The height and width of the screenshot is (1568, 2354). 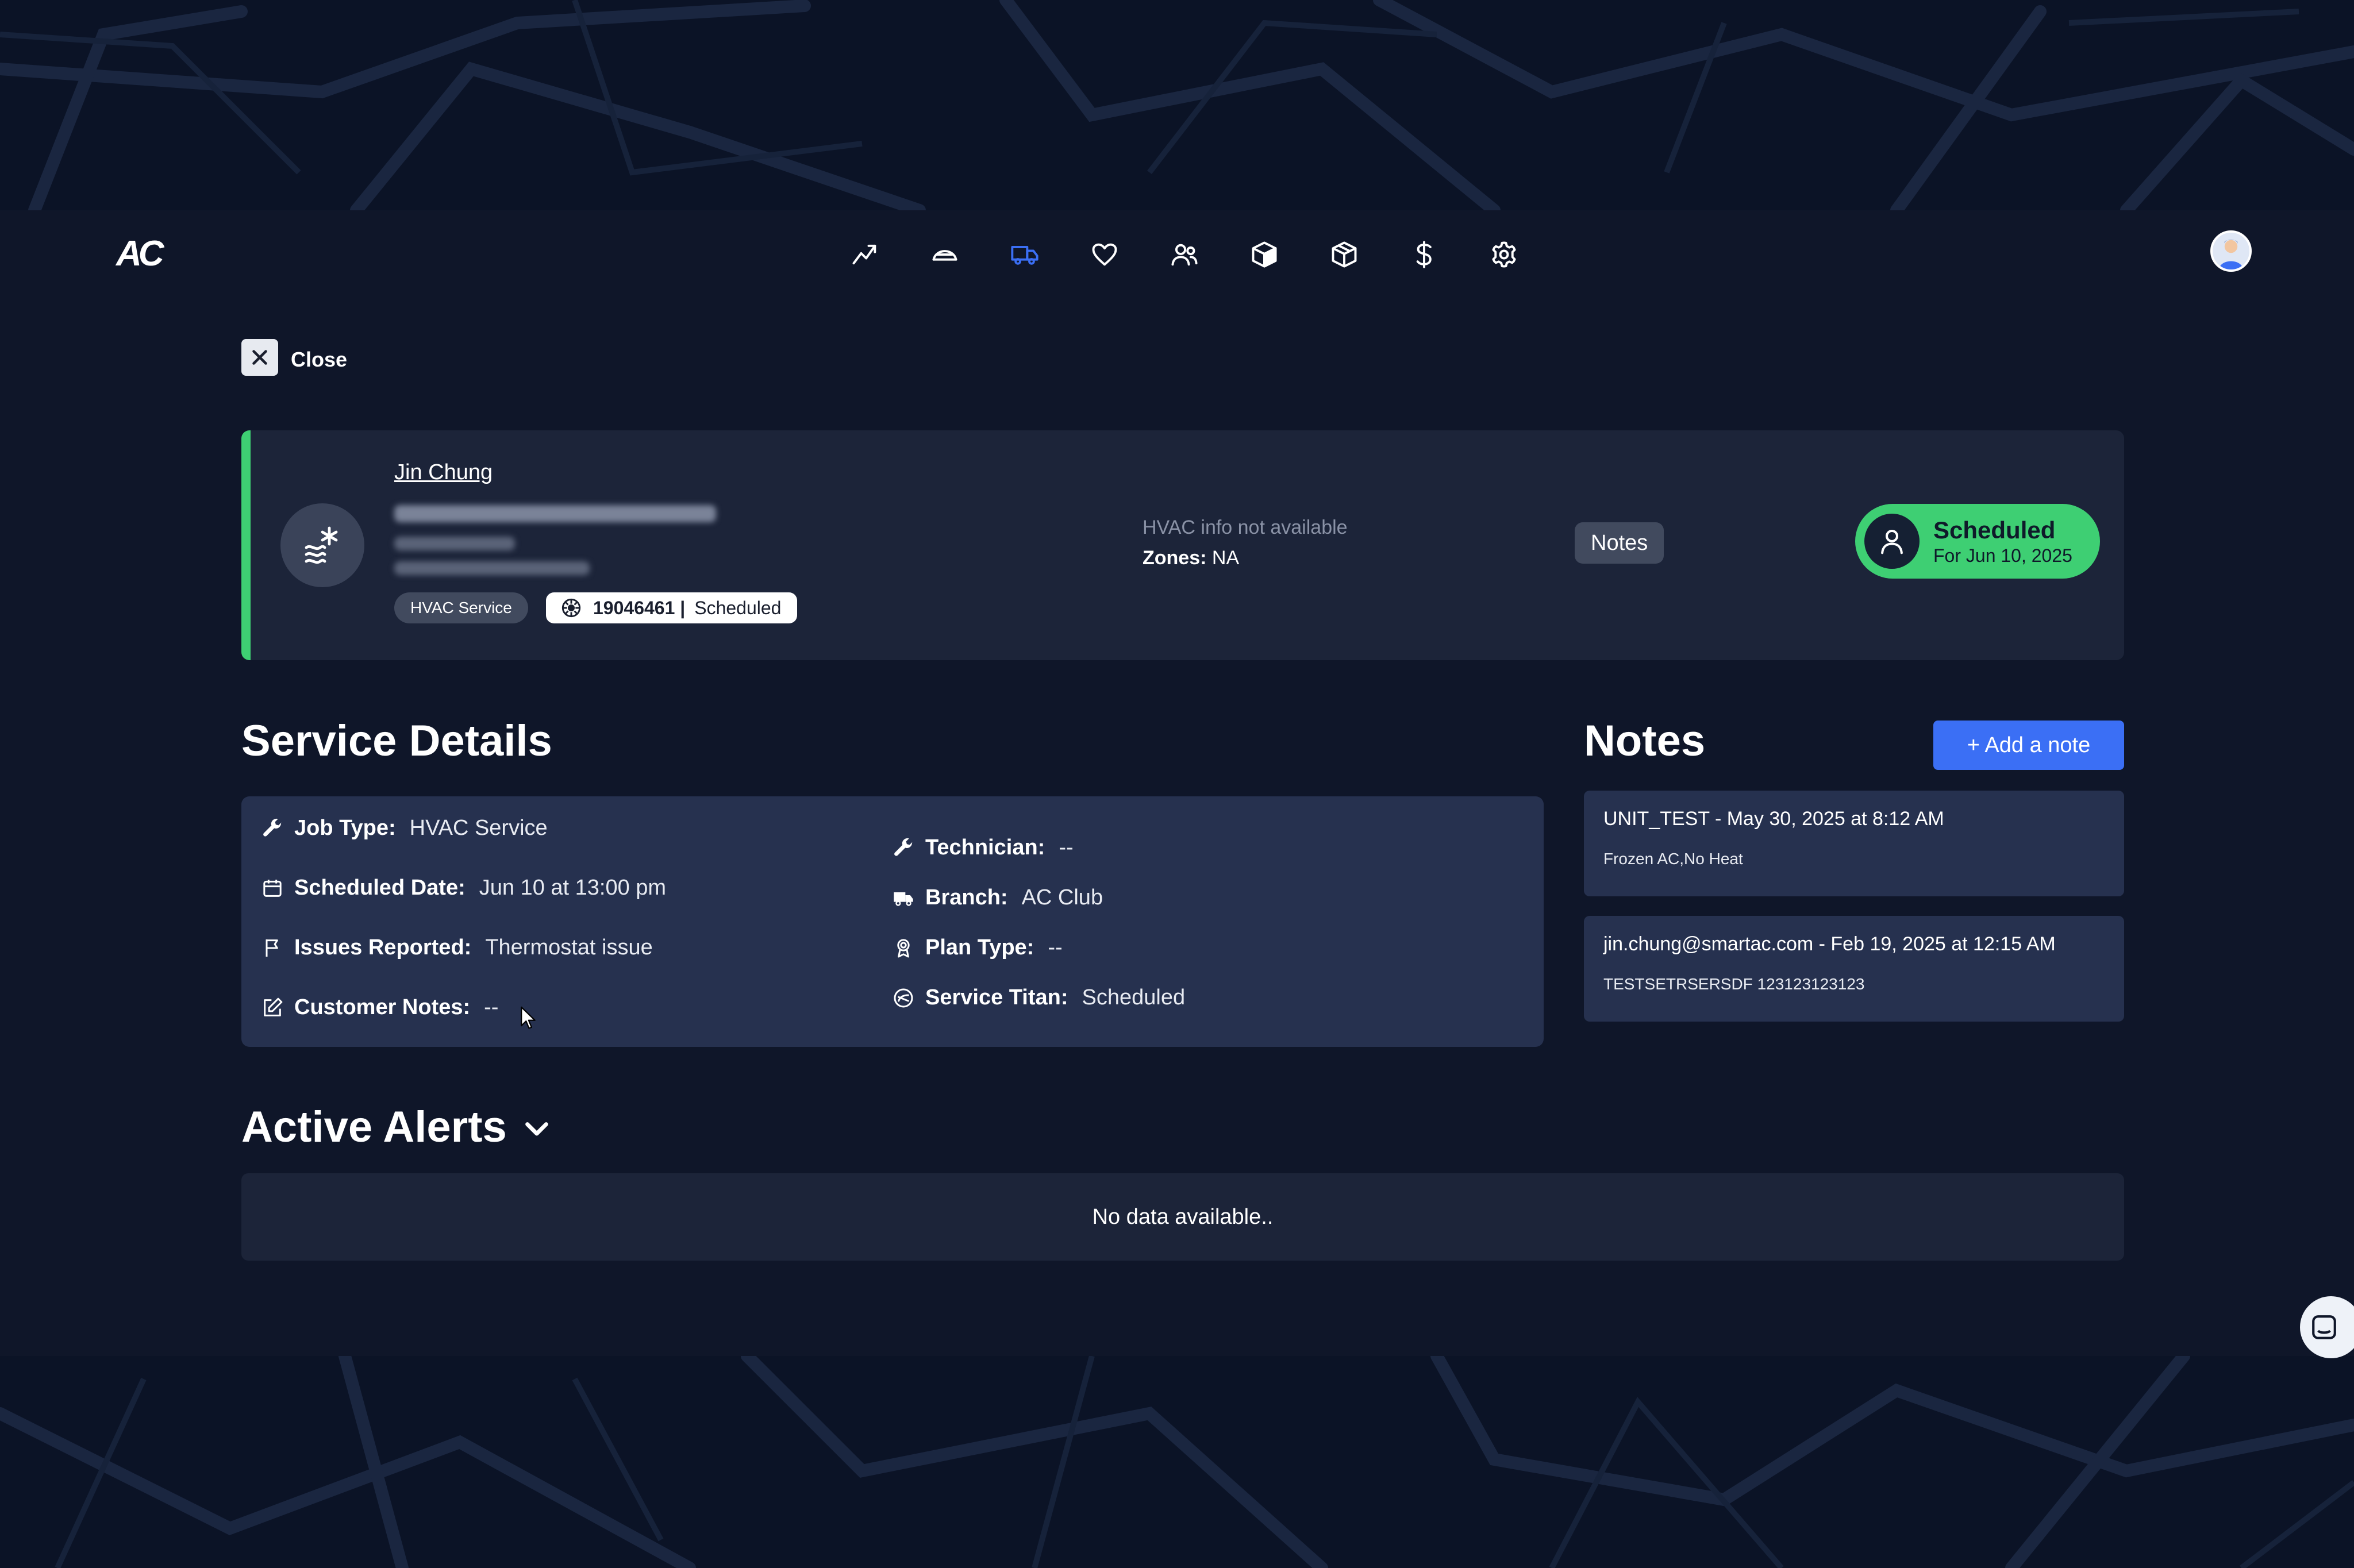 What do you see at coordinates (1245, 527) in the screenshot?
I see `hvac-info-text: HVAC info not available` at bounding box center [1245, 527].